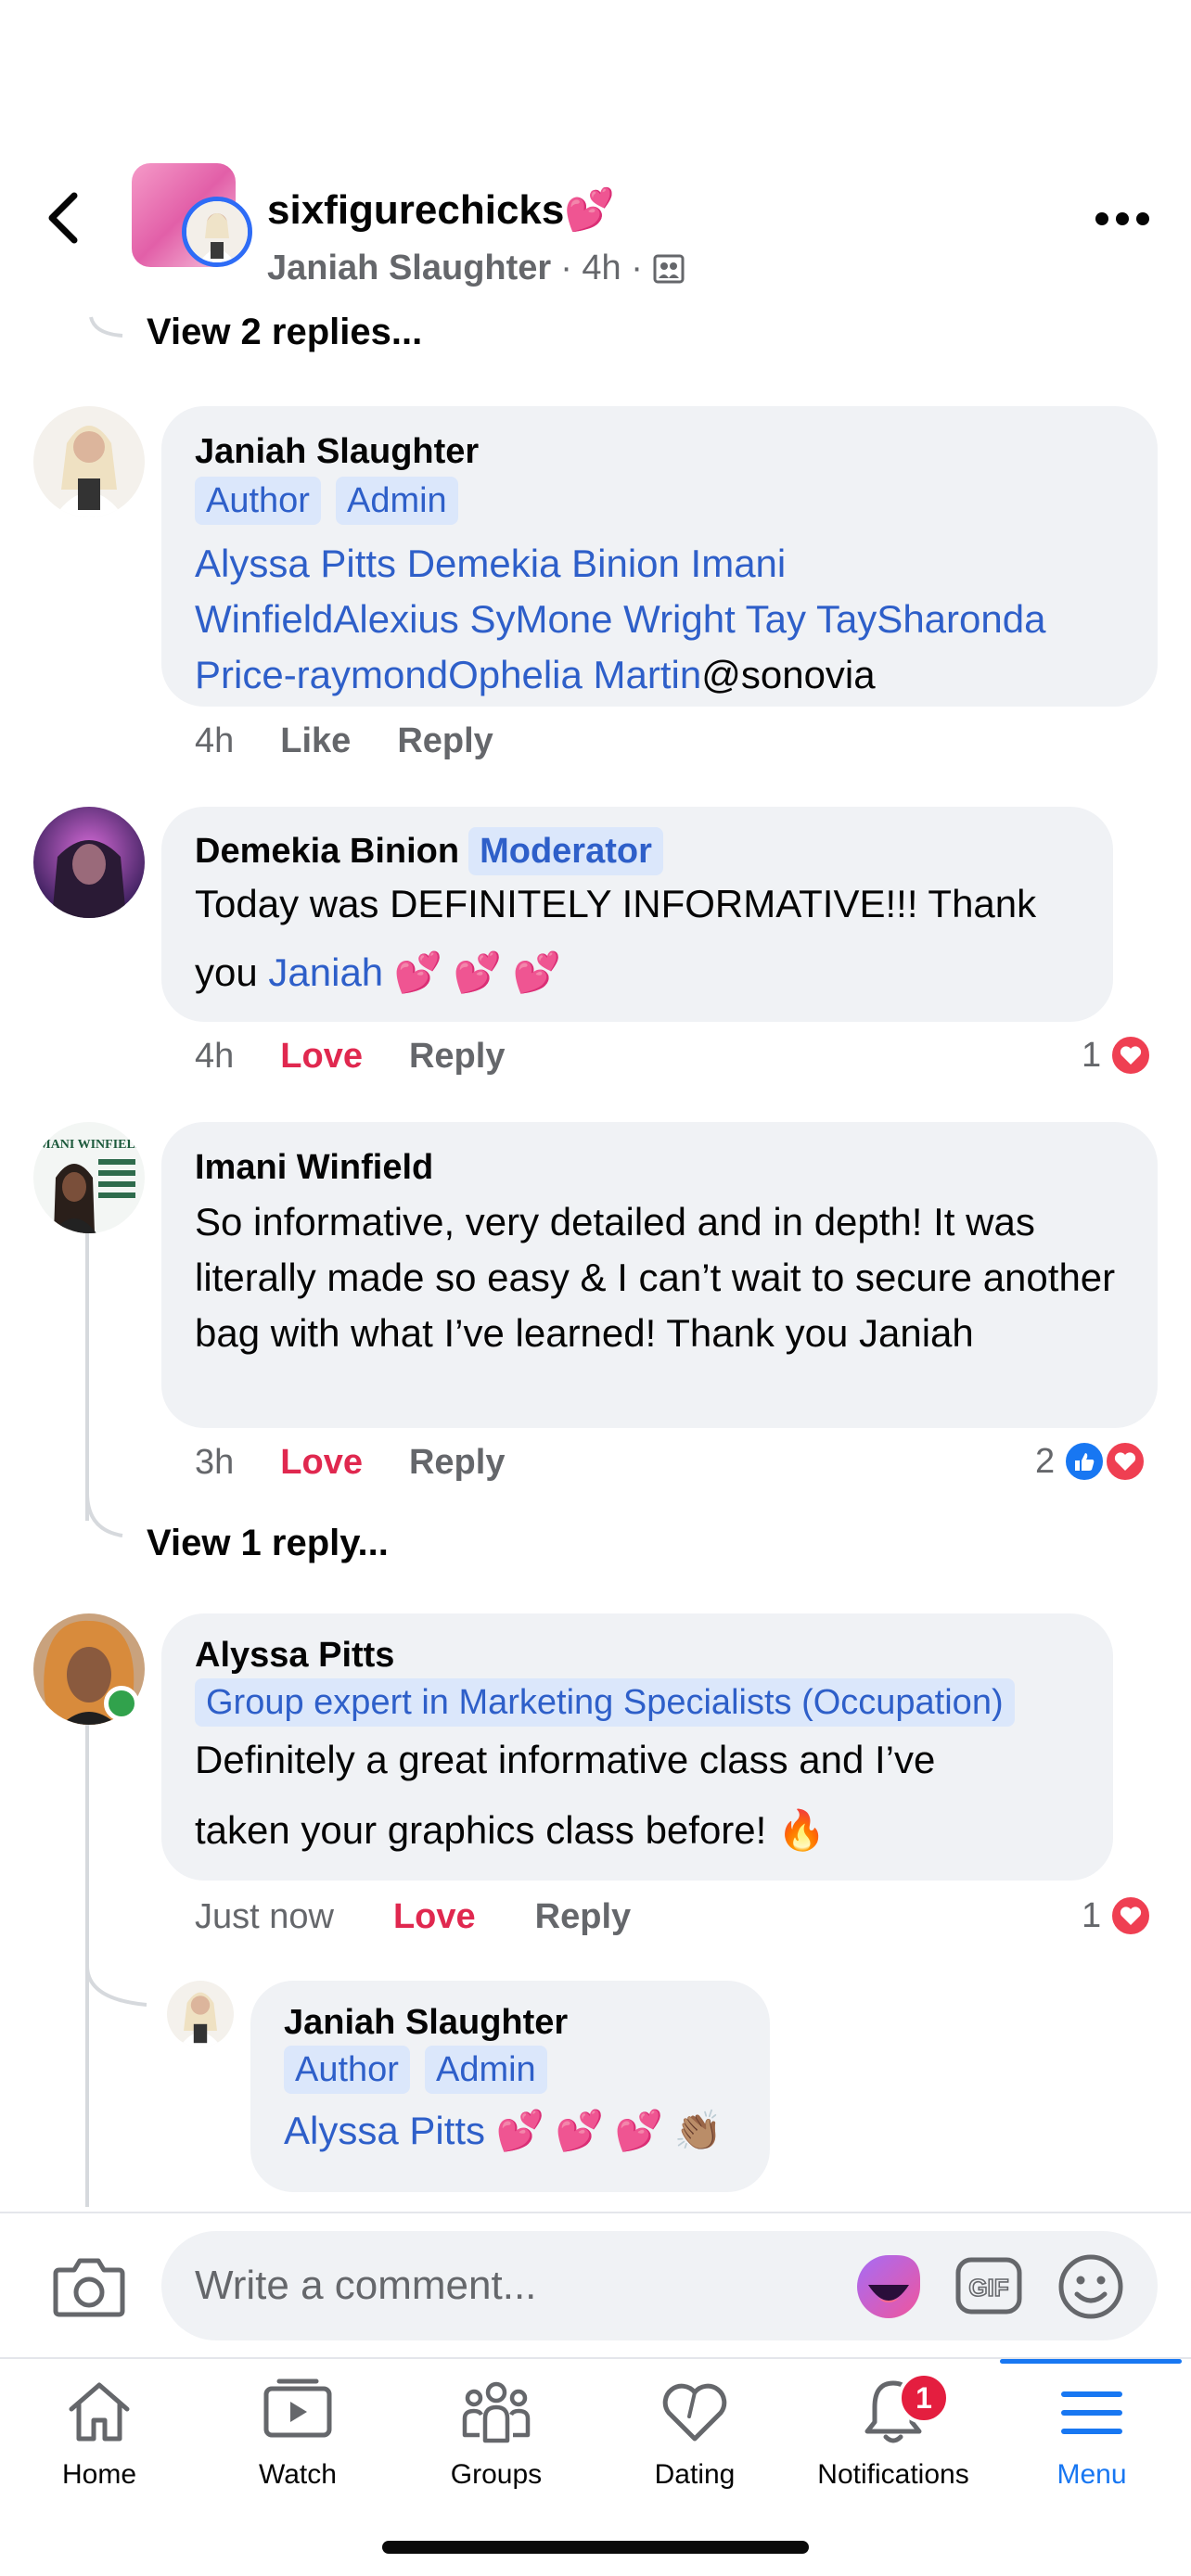 The height and width of the screenshot is (2576, 1191). I want to click on comment-text: taken your graphics class before! 🔥, so click(510, 1830).